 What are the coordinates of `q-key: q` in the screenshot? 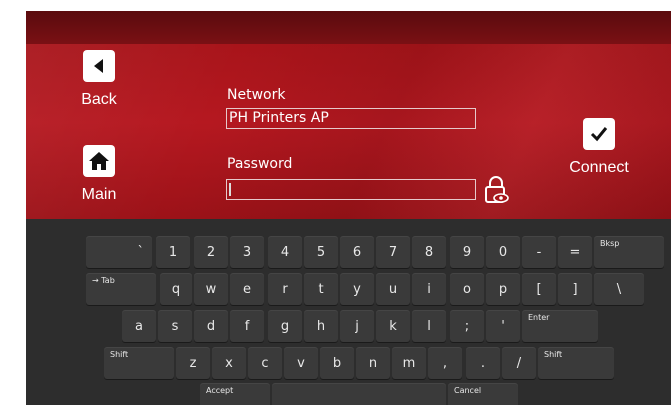 It's located at (176, 289).